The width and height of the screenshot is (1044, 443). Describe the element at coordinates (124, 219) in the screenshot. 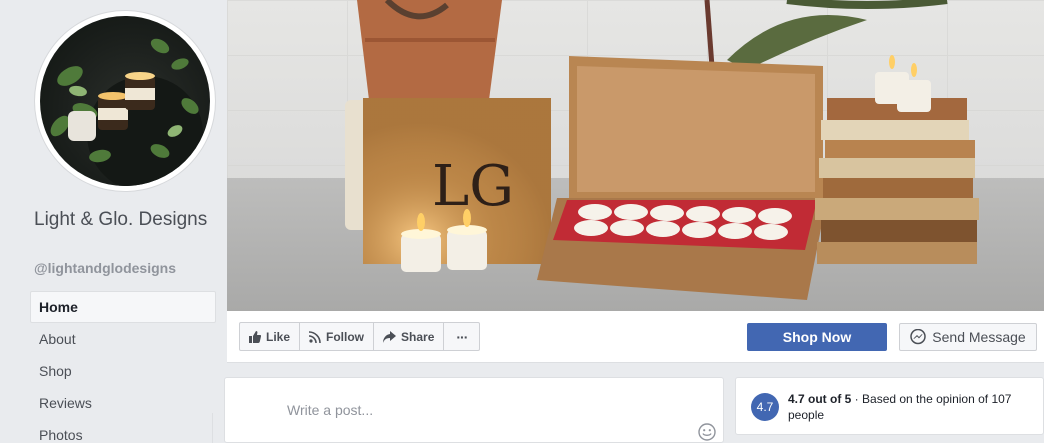

I see `page-title: Light & Glo. Designs` at that location.